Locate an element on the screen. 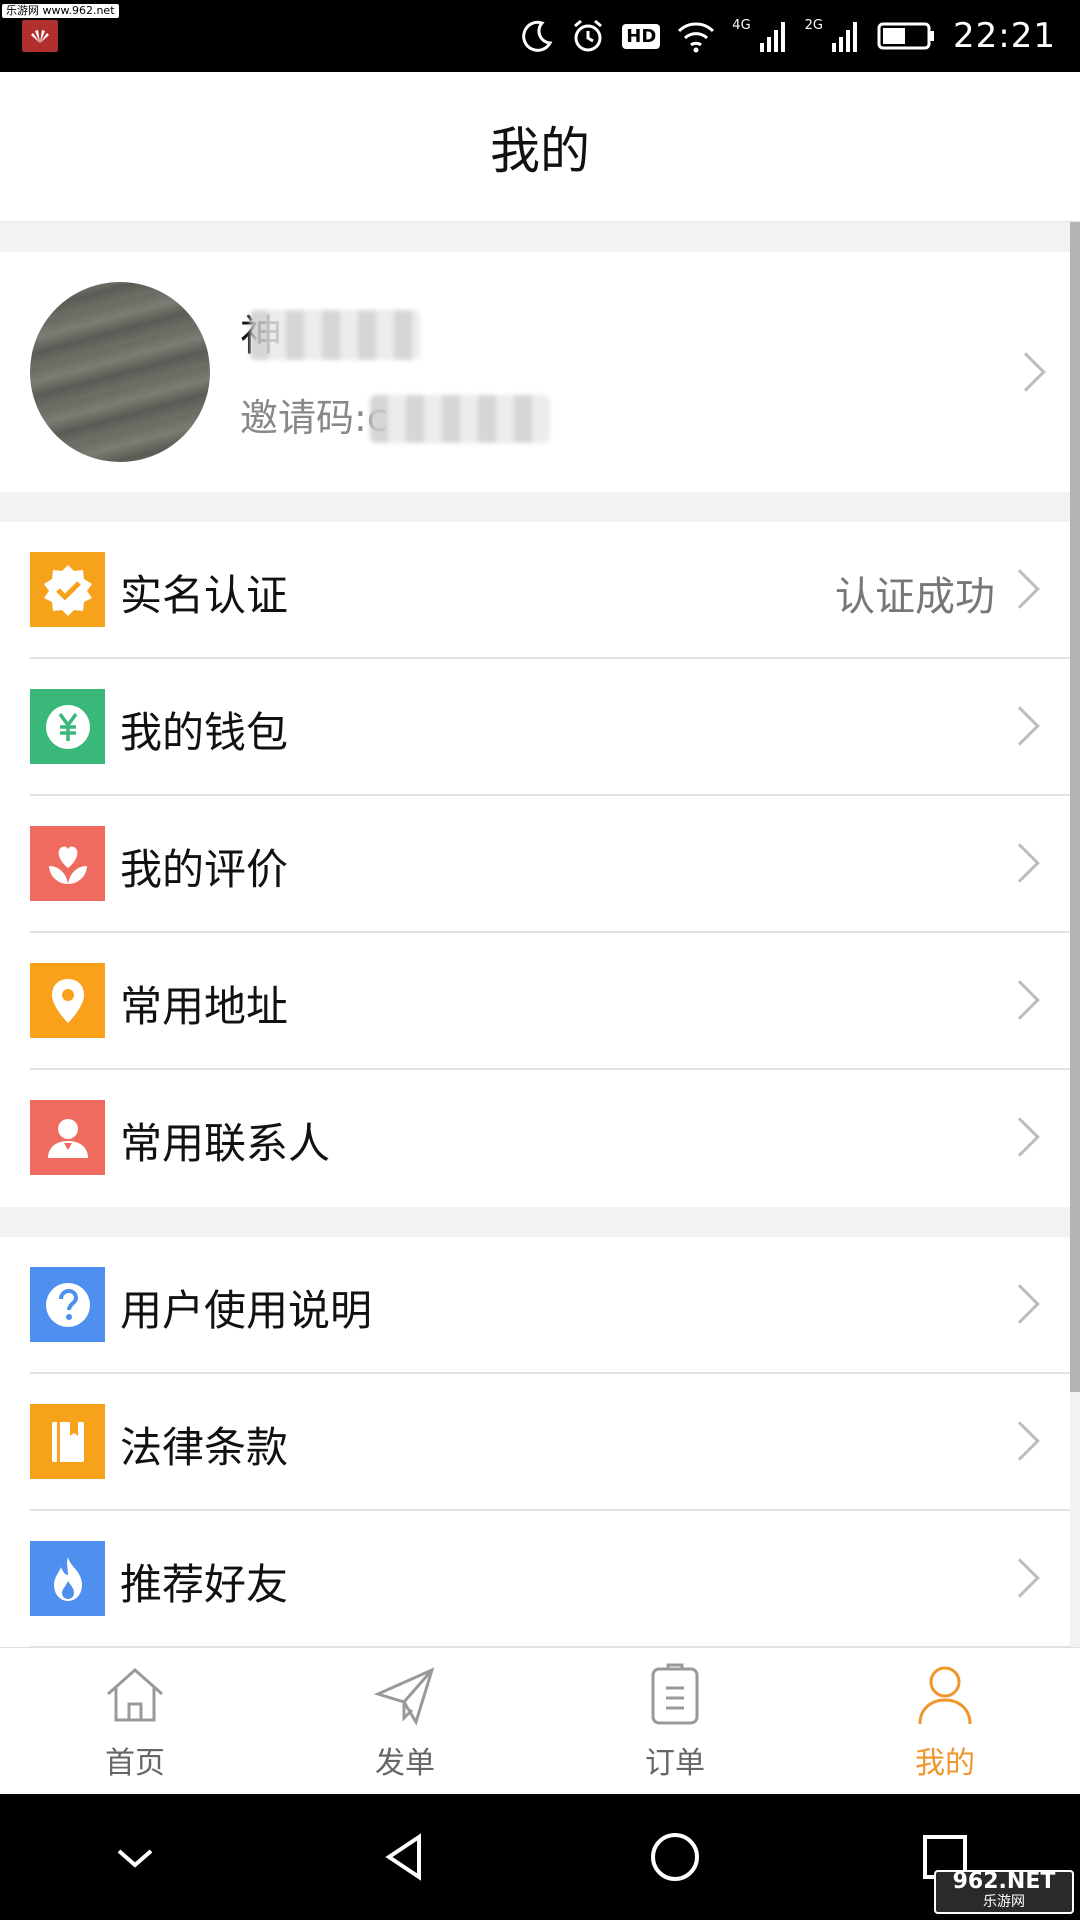 The image size is (1080, 1920). redacted-invite-blur is located at coordinates (460, 419).